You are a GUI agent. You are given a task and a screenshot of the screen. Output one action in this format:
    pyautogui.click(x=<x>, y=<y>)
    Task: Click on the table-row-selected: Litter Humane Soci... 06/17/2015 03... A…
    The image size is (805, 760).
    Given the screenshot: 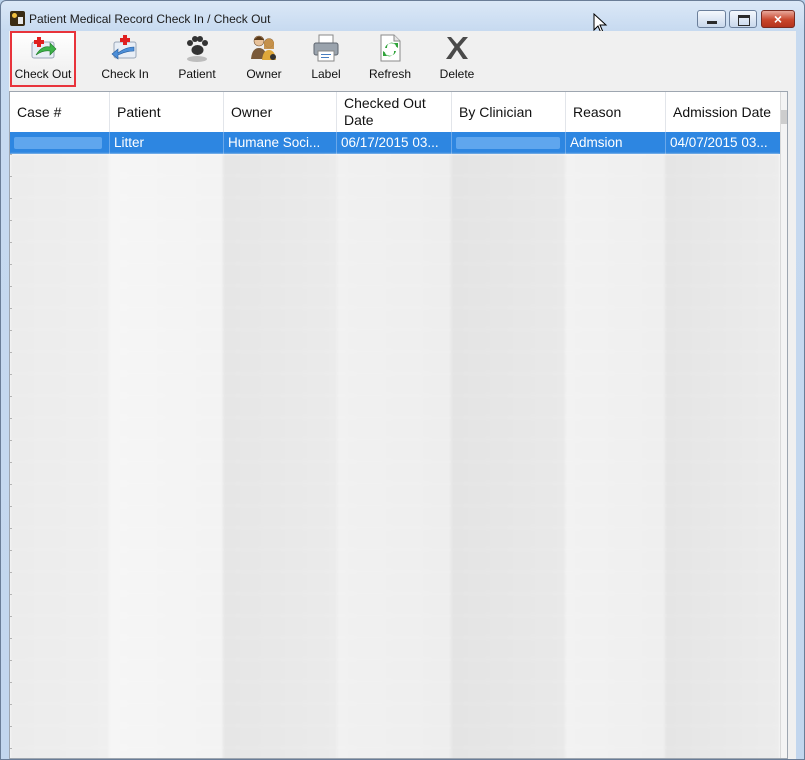 What is the action you would take?
    pyautogui.click(x=395, y=143)
    